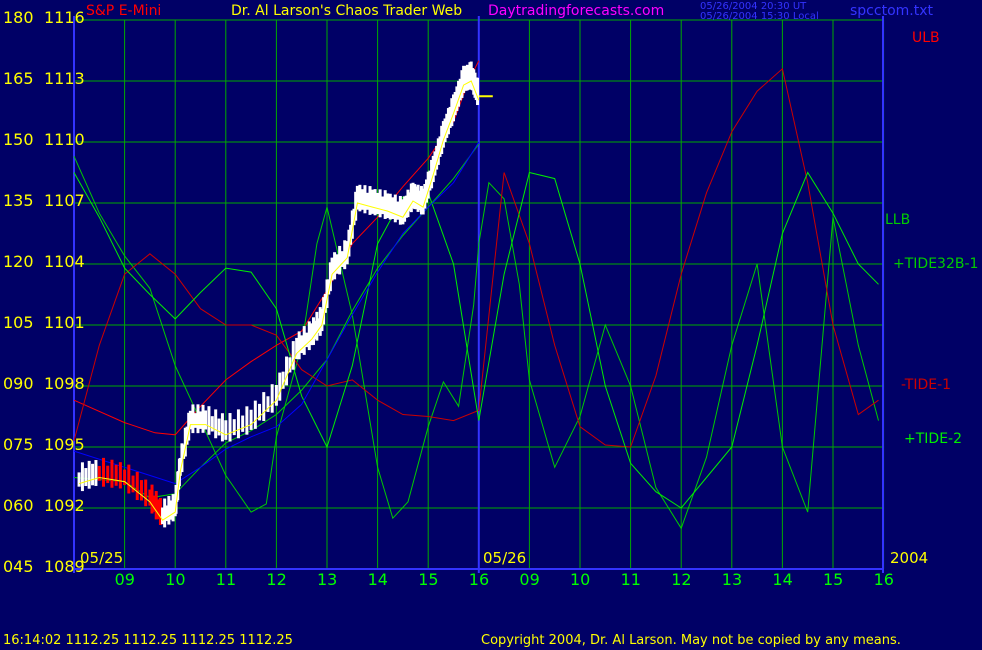  I want to click on label-llb: LLB, so click(898, 220).